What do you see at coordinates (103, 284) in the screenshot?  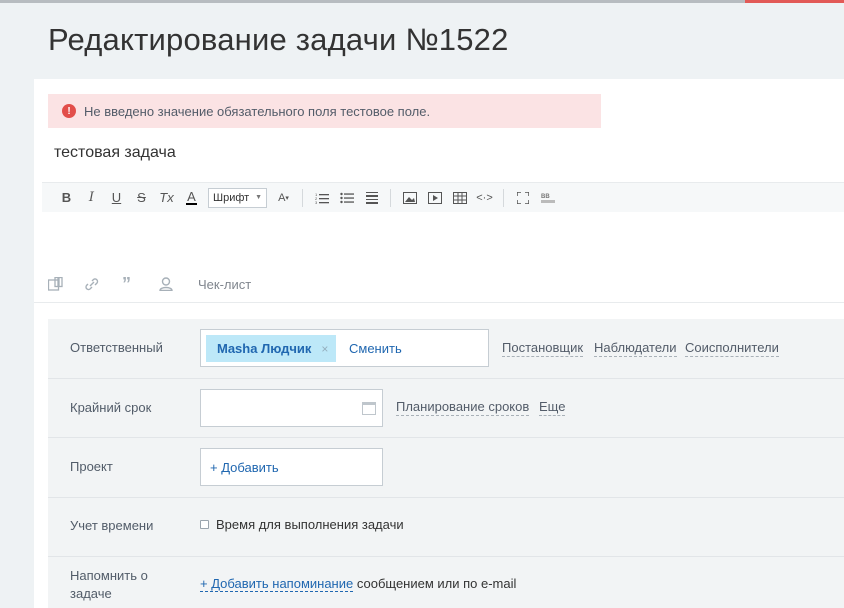 I see `insert-link-button` at bounding box center [103, 284].